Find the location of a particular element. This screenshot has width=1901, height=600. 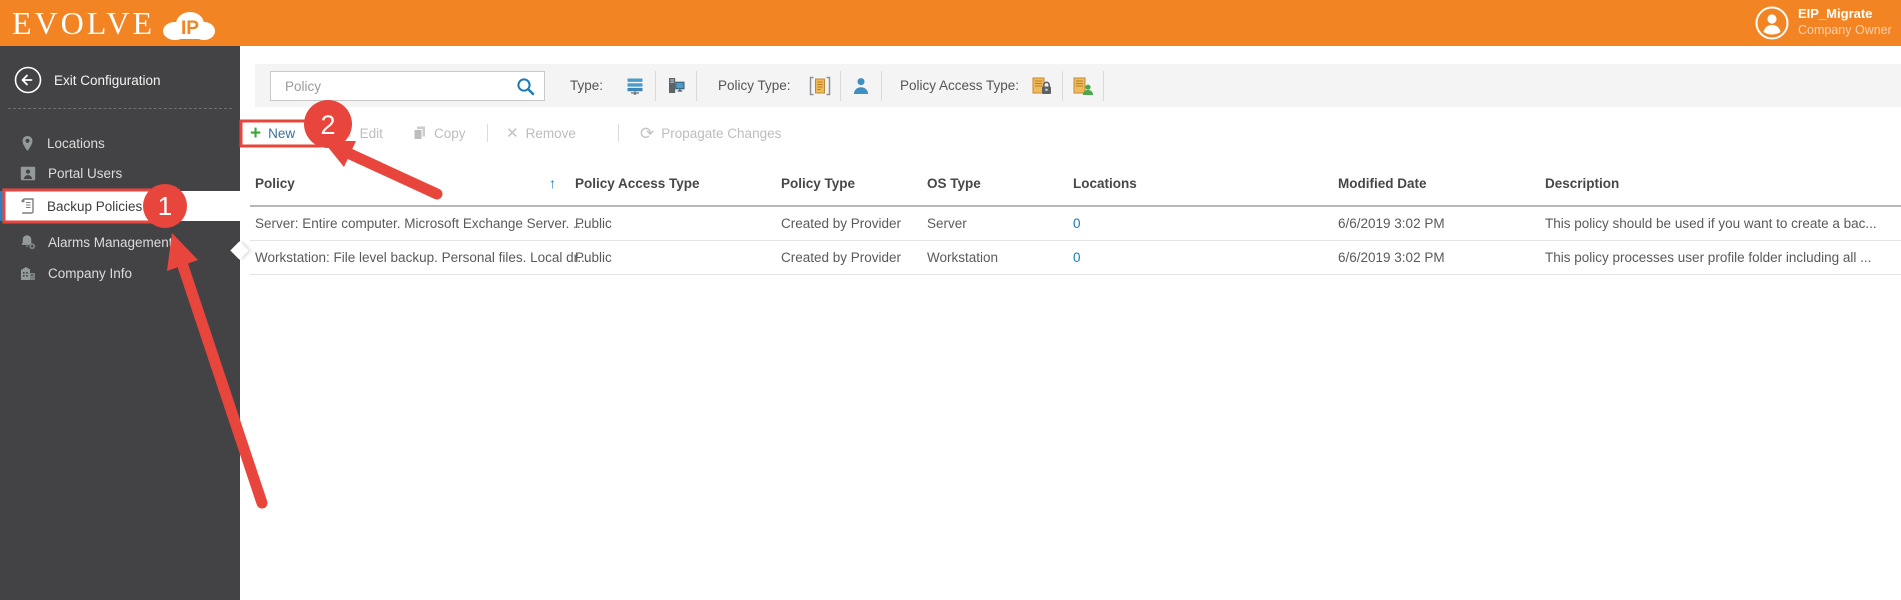

filter-workstation-type-button is located at coordinates (676, 86).